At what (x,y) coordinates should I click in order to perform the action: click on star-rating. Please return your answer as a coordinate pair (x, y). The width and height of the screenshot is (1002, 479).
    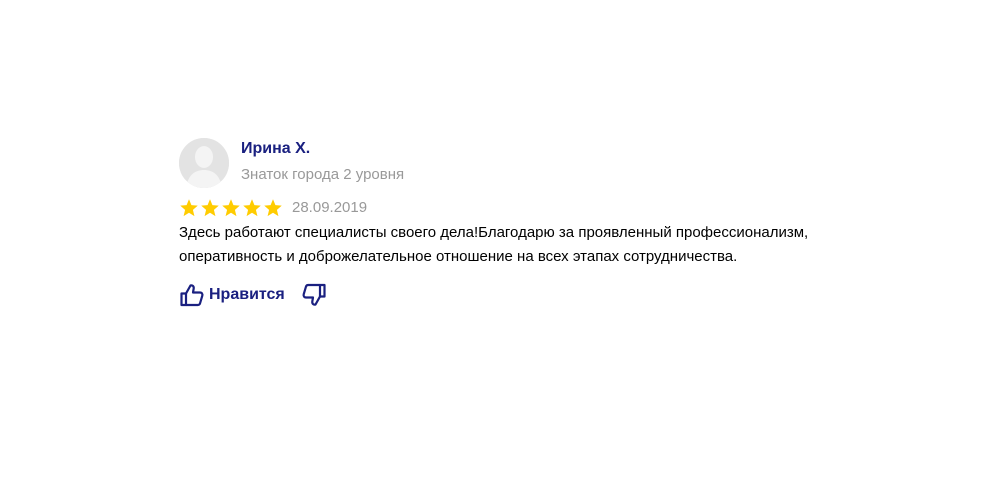
    Looking at the image, I should click on (231, 208).